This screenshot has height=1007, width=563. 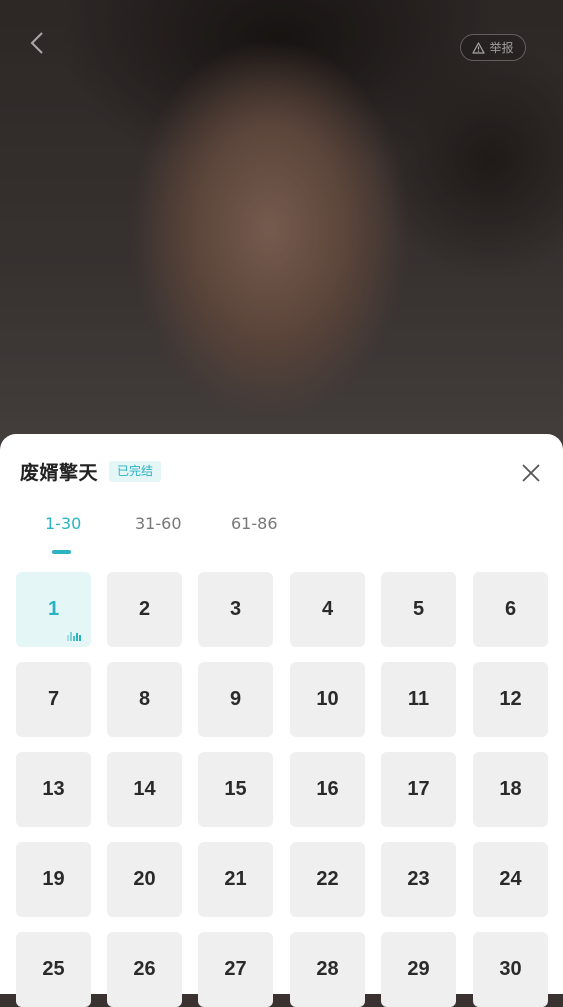 I want to click on episode-tile: 11, so click(x=418, y=699).